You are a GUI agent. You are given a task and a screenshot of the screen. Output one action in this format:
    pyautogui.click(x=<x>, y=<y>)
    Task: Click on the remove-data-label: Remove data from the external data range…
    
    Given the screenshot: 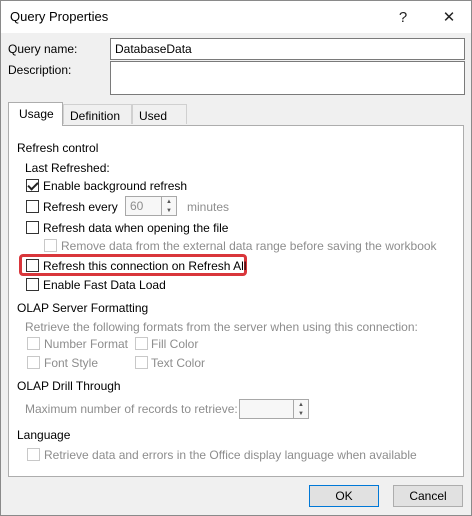 What is the action you would take?
    pyautogui.click(x=249, y=246)
    